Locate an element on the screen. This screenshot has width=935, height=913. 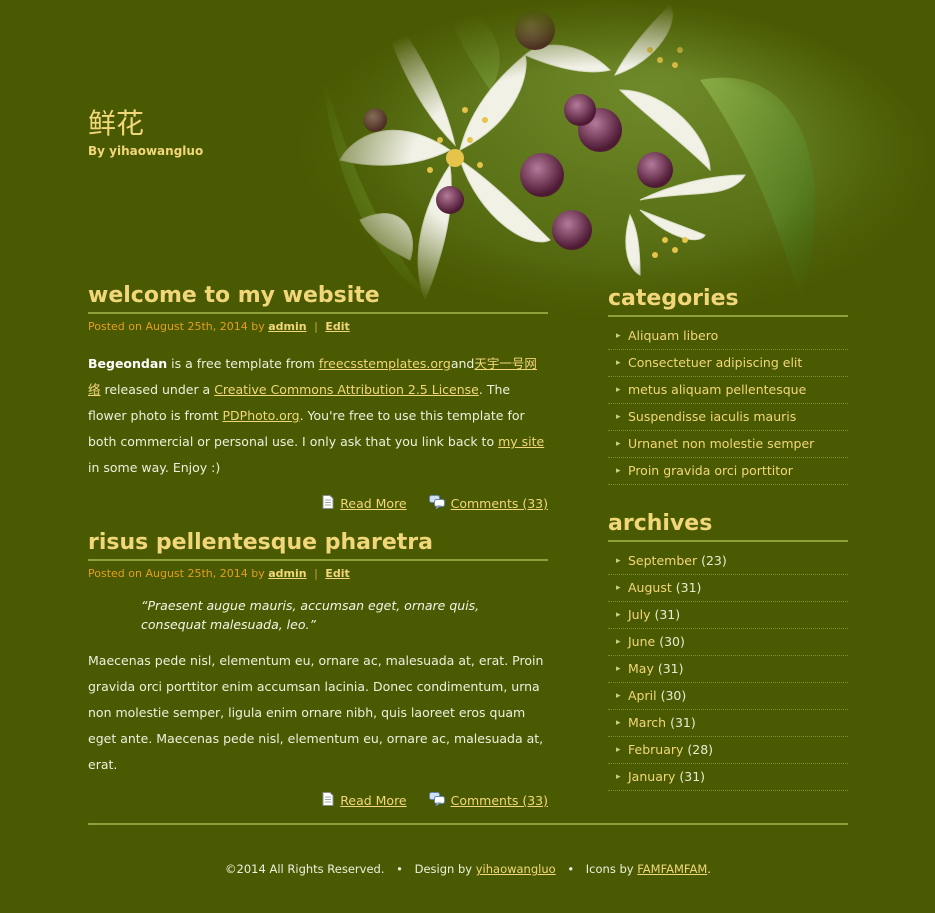
design-by-label: Design by is located at coordinates (443, 869).